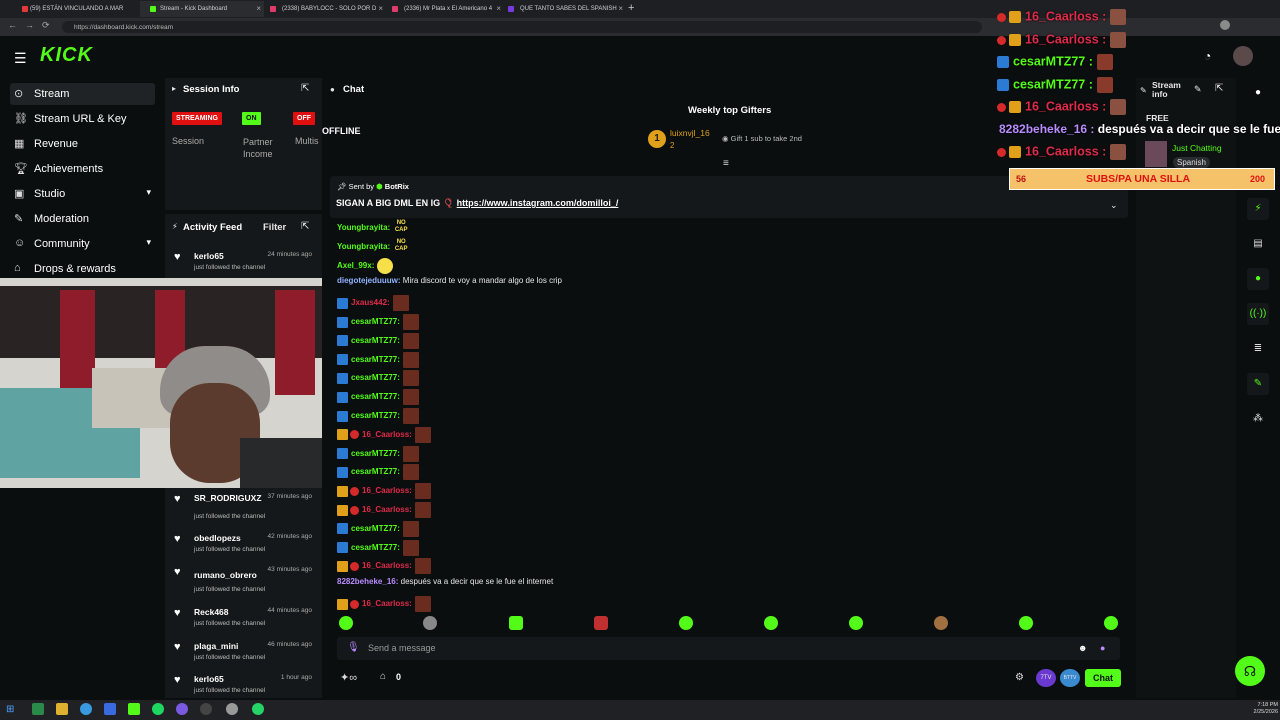 The height and width of the screenshot is (720, 1280). What do you see at coordinates (631, 8) in the screenshot?
I see `new-tab-button: +` at bounding box center [631, 8].